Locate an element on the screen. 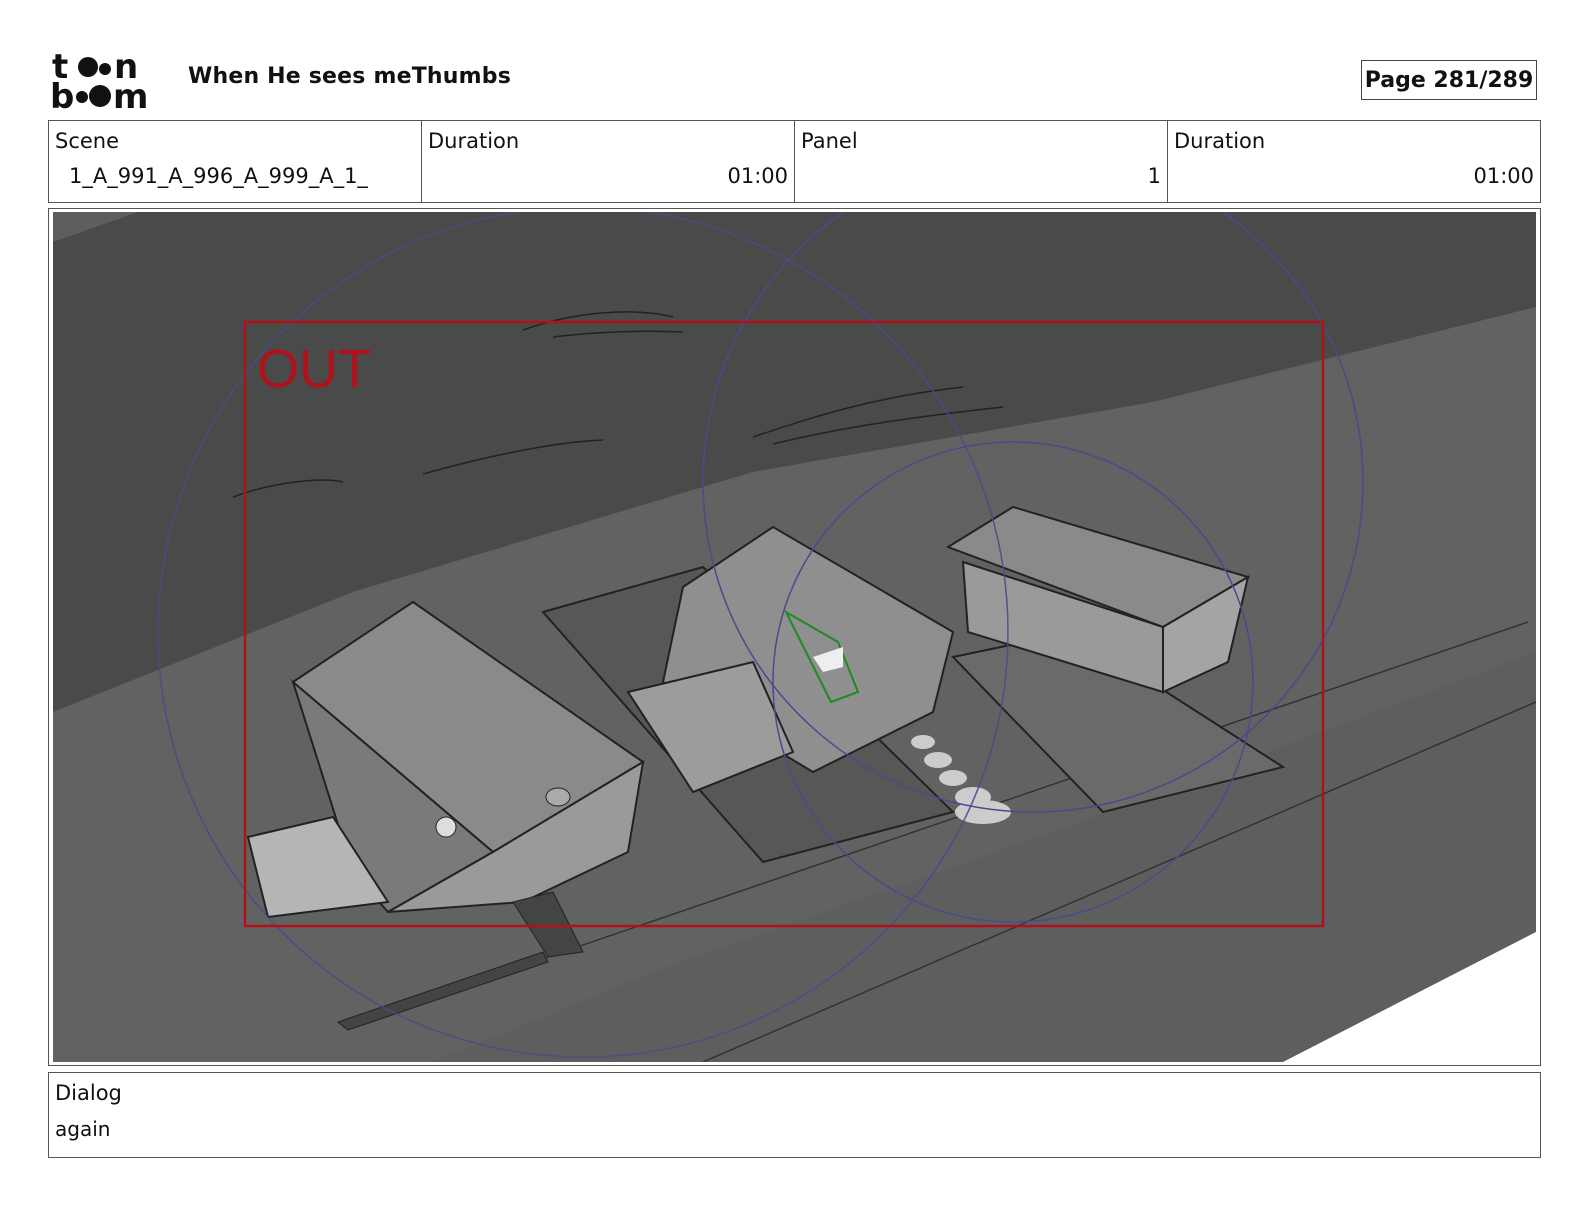 The image size is (1584, 1224). scene-cell: Scene 1_A_991_A_996_A_999_A_1_ is located at coordinates (235, 161).